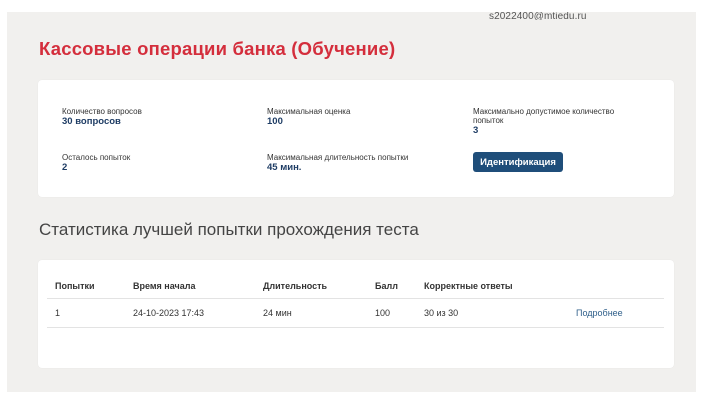 The image size is (711, 418). What do you see at coordinates (86, 313) in the screenshot?
I see `cell-attempt: 1` at bounding box center [86, 313].